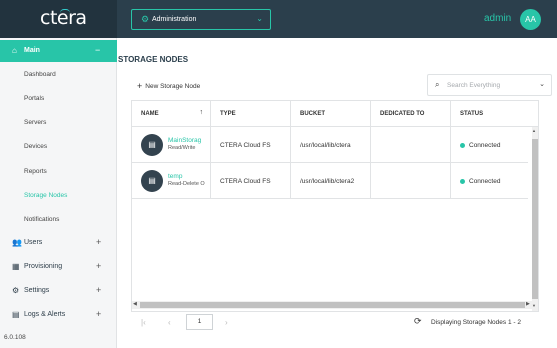 The width and height of the screenshot is (557, 348). Describe the element at coordinates (472, 114) in the screenshot. I see `column-header-label: STATUS` at that location.